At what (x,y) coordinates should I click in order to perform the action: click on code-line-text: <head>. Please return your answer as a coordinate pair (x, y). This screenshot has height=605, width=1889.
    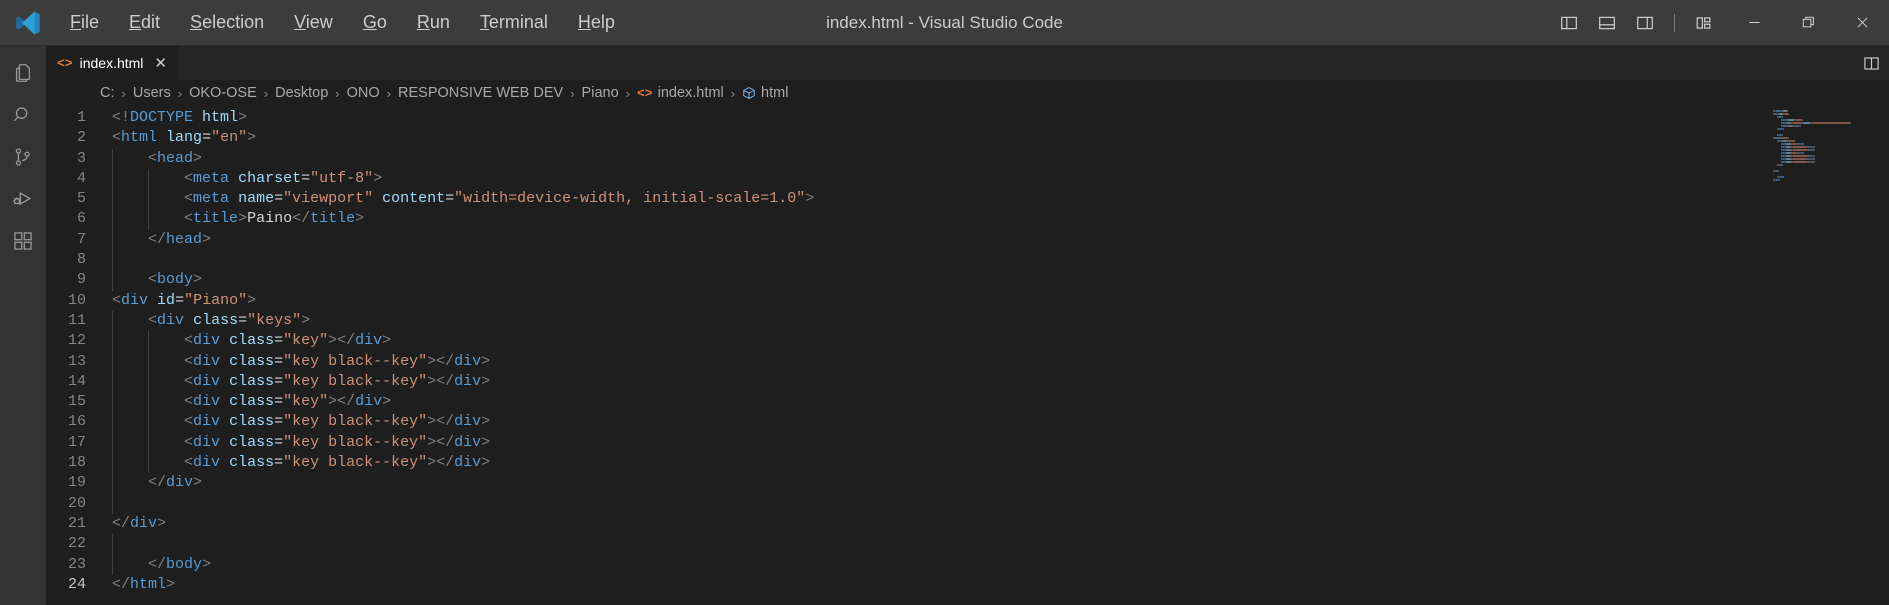
    Looking at the image, I should click on (175, 158).